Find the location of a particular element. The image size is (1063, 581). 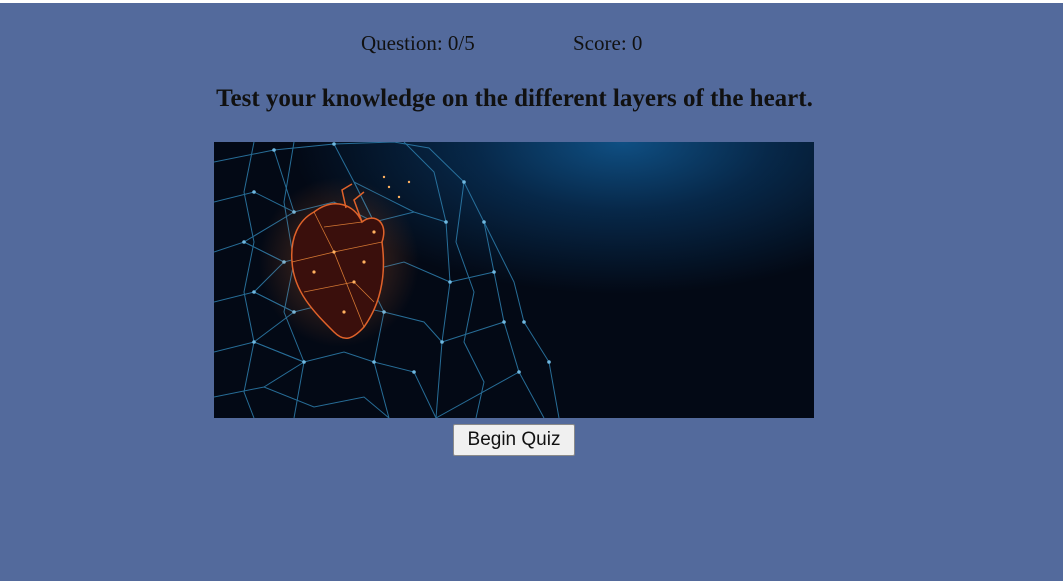

heart-icon is located at coordinates (339, 261).